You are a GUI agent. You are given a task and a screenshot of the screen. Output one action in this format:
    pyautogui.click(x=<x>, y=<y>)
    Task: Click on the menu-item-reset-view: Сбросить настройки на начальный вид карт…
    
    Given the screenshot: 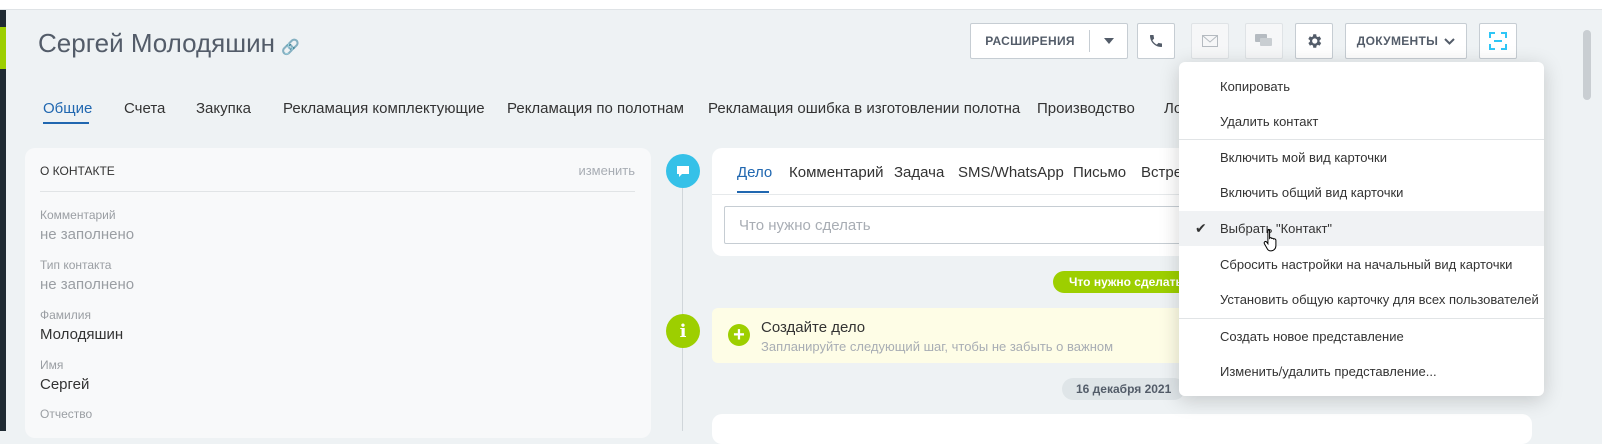 What is the action you would take?
    pyautogui.click(x=1361, y=264)
    